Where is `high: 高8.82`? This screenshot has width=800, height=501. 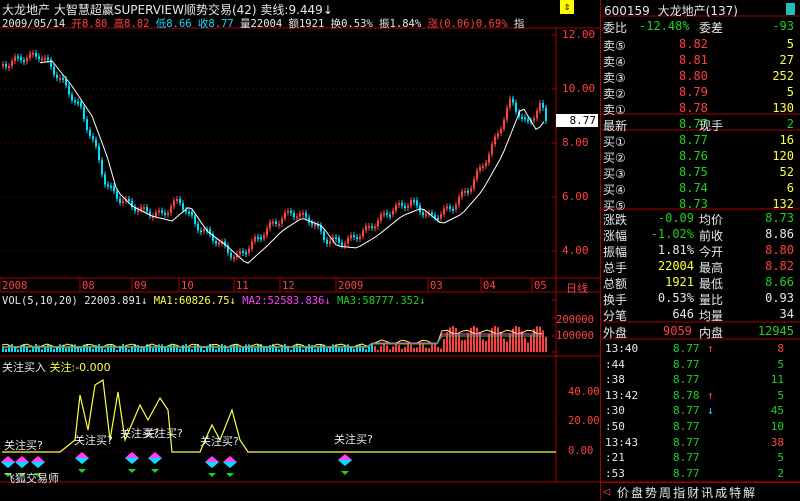
high: 高8.82 is located at coordinates (131, 24).